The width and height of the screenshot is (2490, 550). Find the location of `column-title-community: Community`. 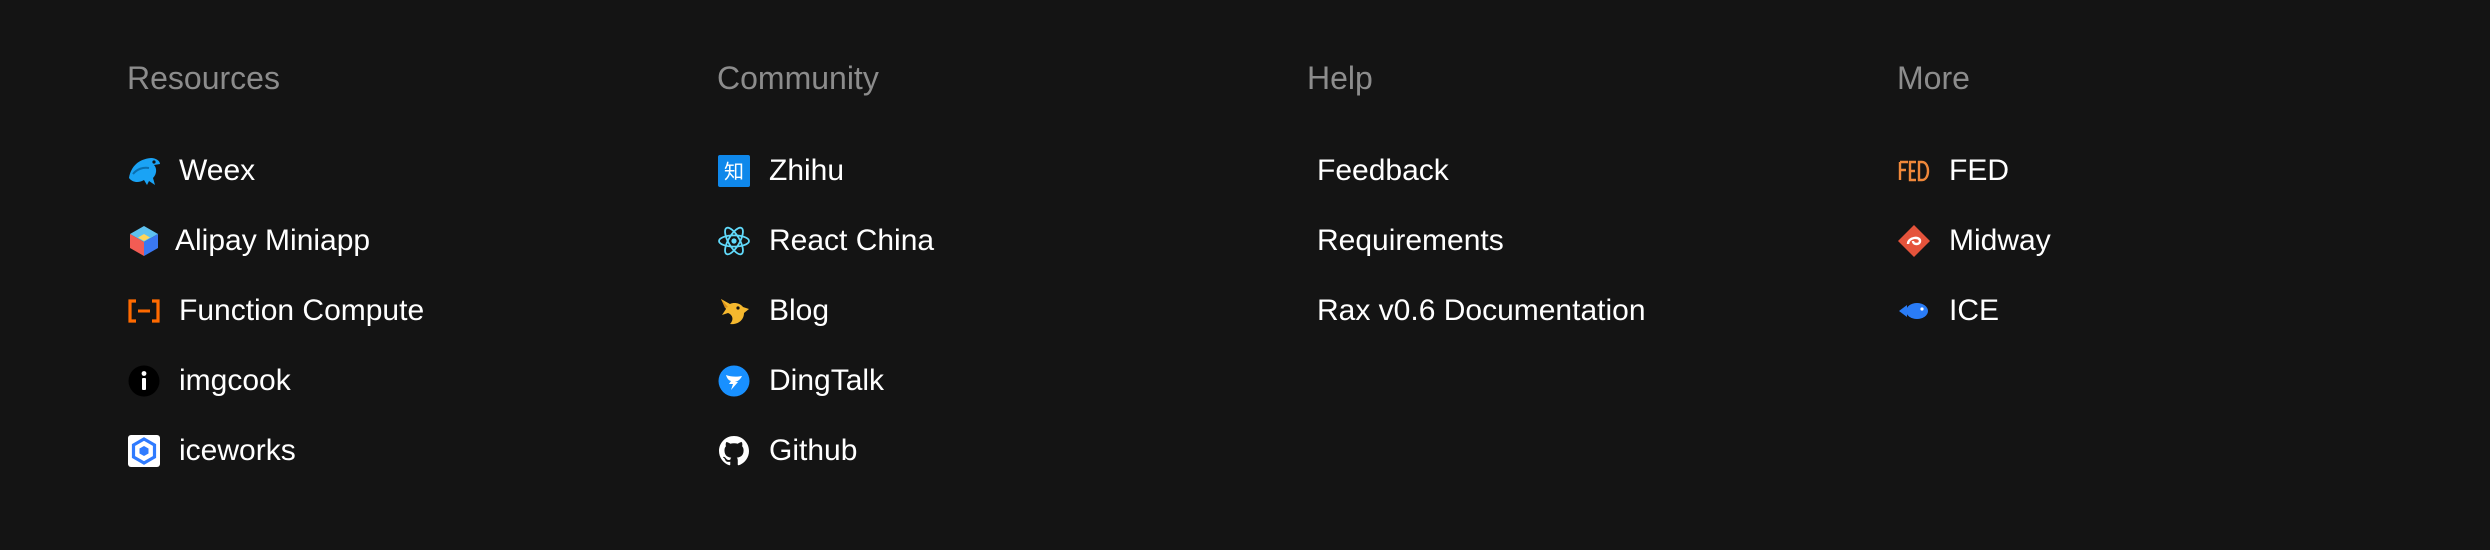

column-title-community: Community is located at coordinates (798, 78).